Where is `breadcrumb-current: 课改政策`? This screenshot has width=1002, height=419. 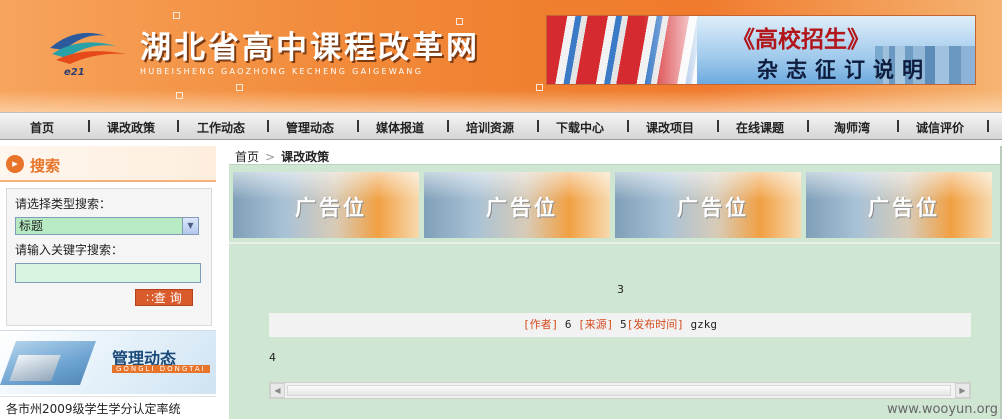 breadcrumb-current: 课改政策 is located at coordinates (305, 157).